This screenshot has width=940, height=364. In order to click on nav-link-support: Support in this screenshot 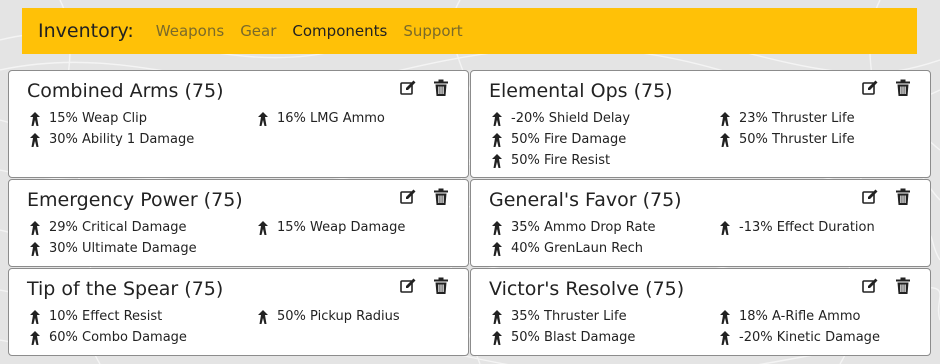, I will do `click(432, 31)`.